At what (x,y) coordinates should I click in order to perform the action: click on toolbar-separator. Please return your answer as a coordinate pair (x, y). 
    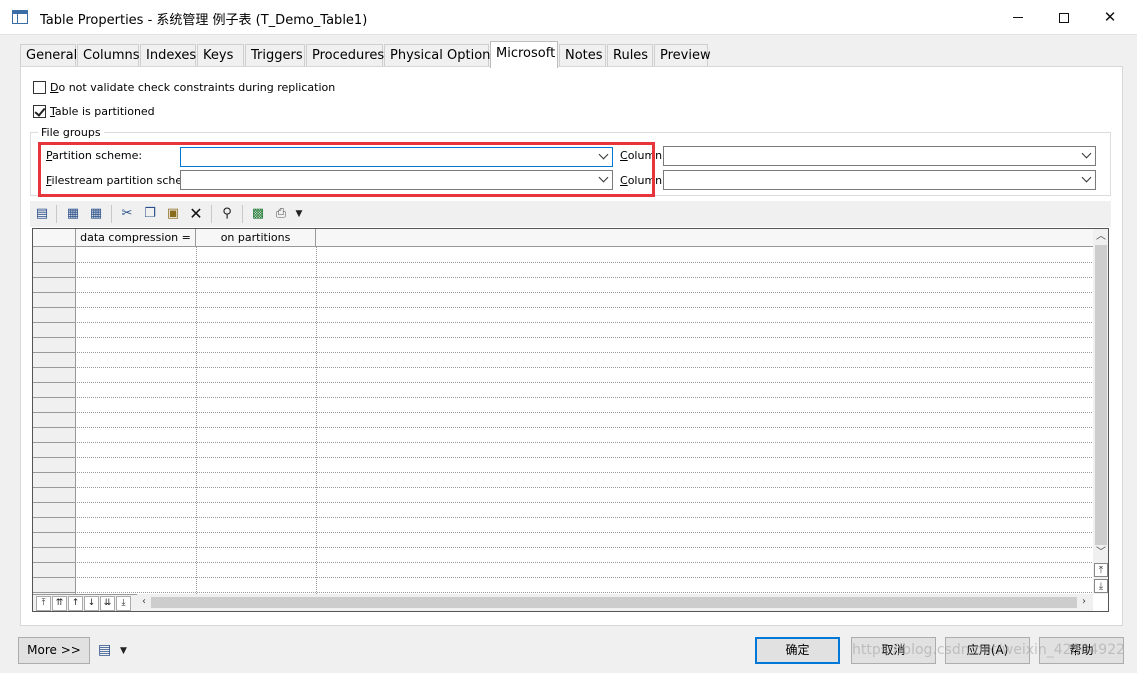
    Looking at the image, I should click on (242, 214).